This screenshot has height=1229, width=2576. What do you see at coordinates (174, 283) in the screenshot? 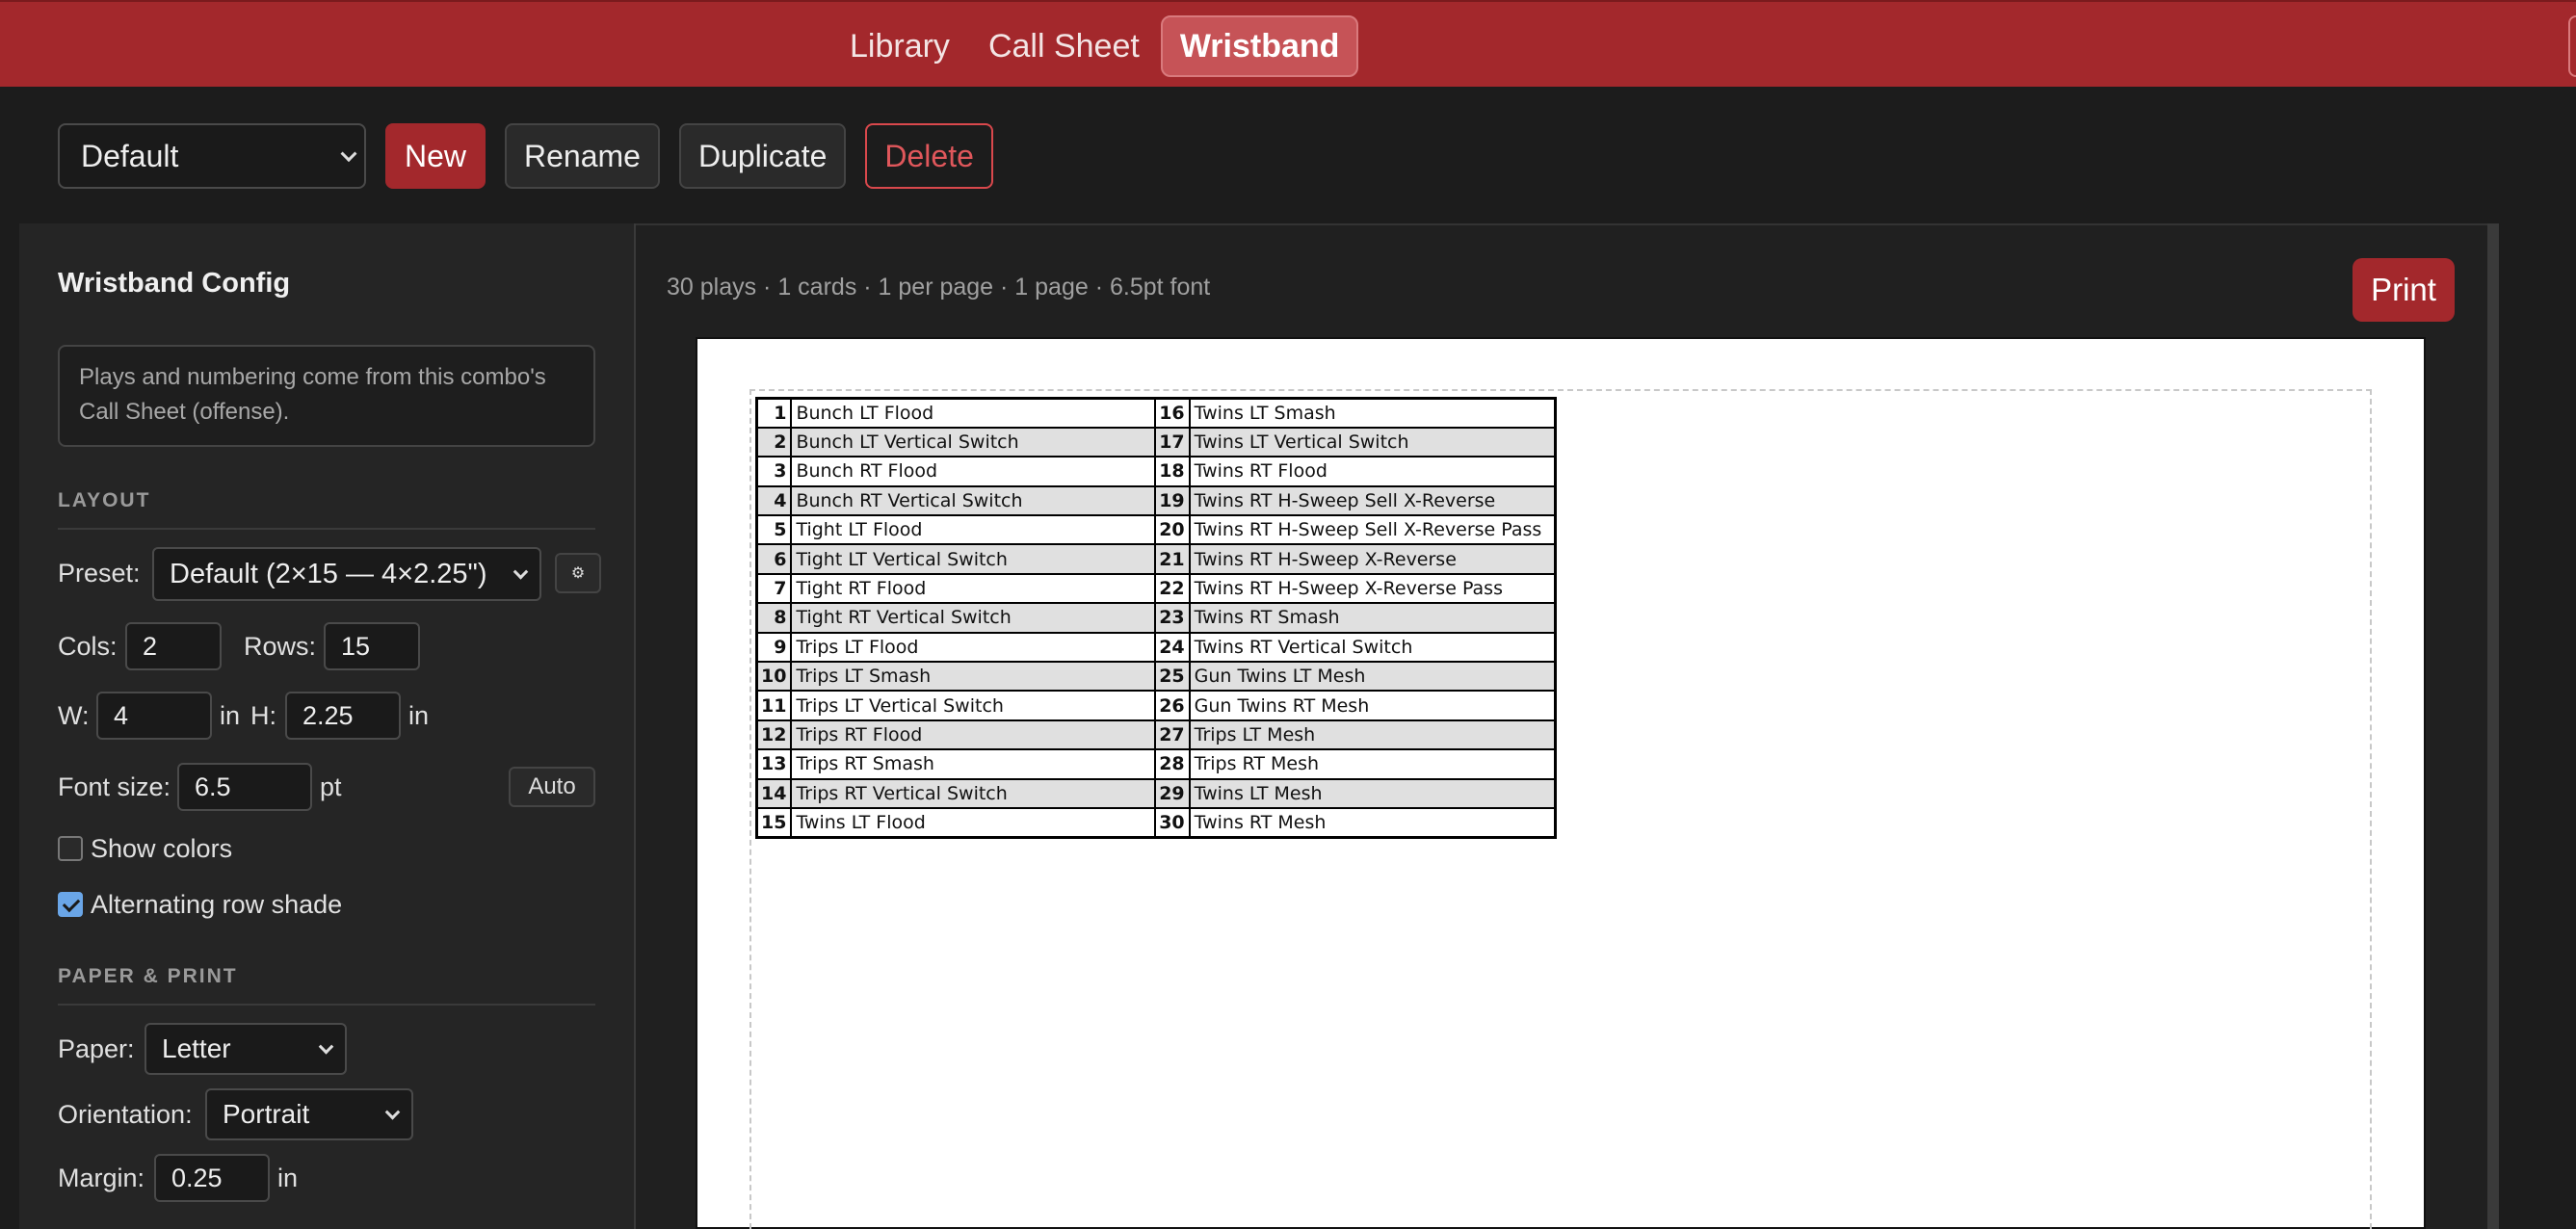
I see `sidebar-title: Wristband Config` at bounding box center [174, 283].